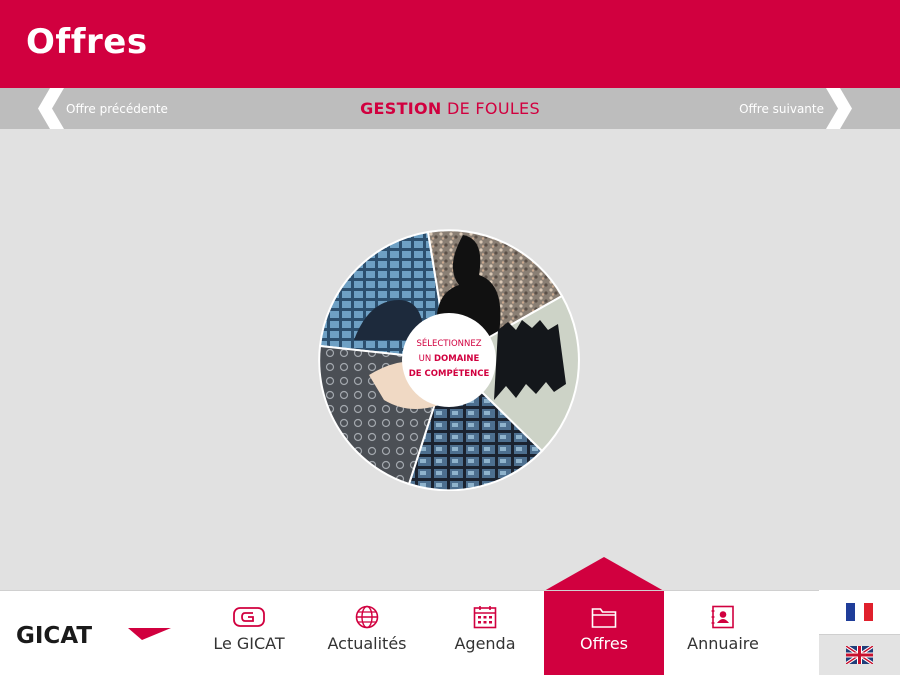  What do you see at coordinates (604, 618) in the screenshot?
I see `folder-icon` at bounding box center [604, 618].